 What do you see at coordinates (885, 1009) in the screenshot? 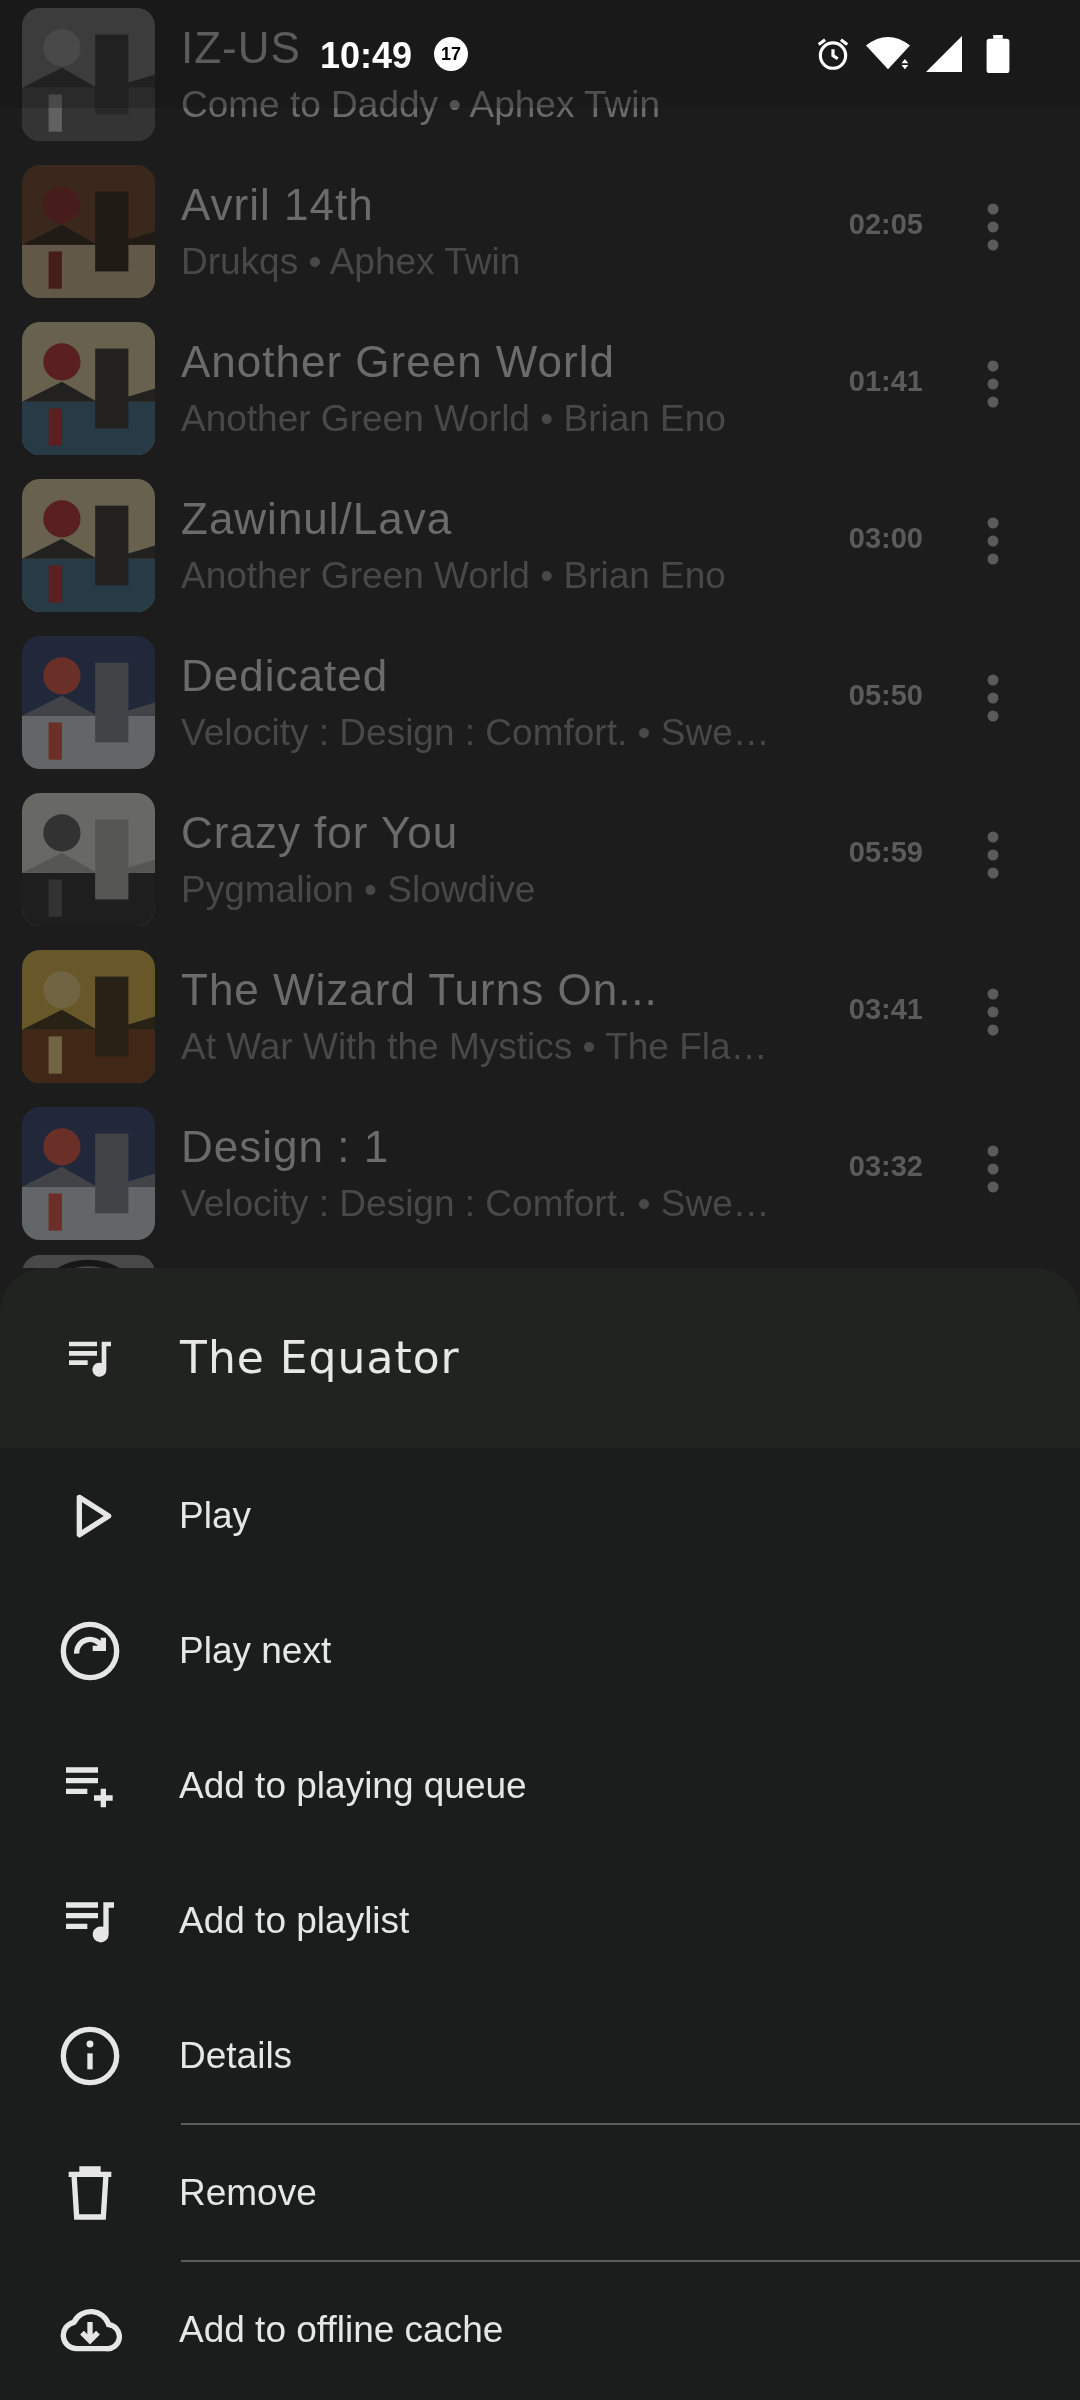
I see `track-duration: 03:41` at bounding box center [885, 1009].